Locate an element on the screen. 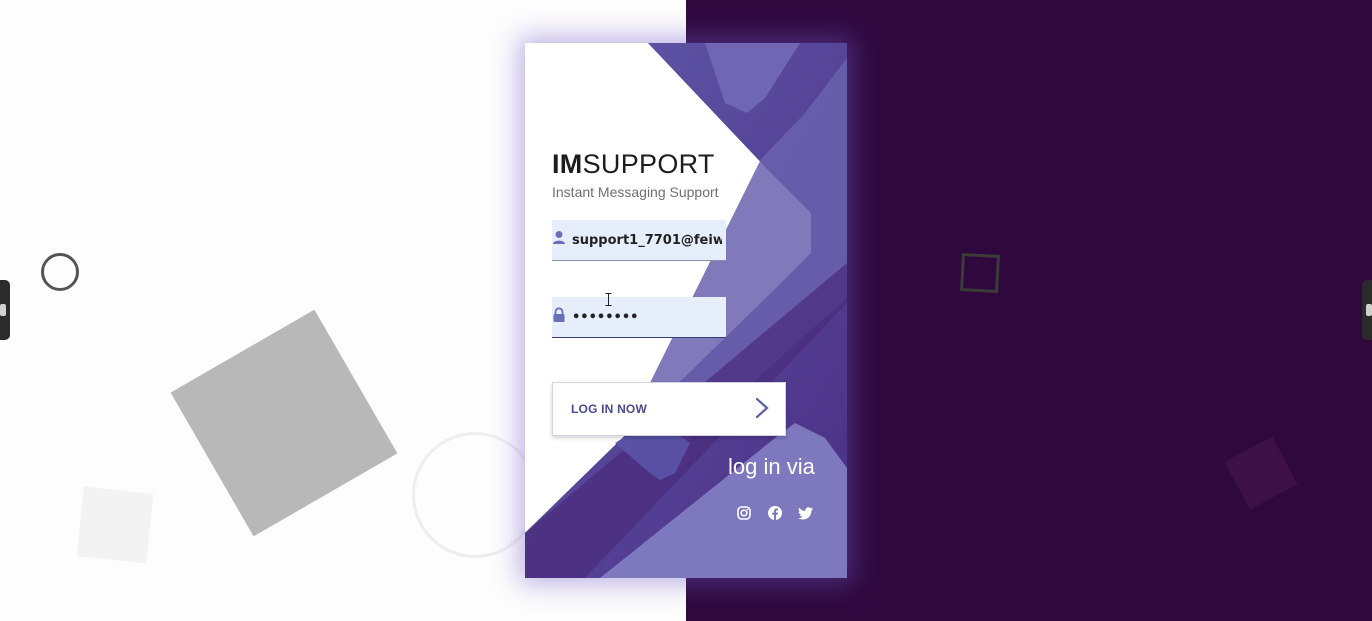 This screenshot has width=1372, height=621. password-field is located at coordinates (639, 317).